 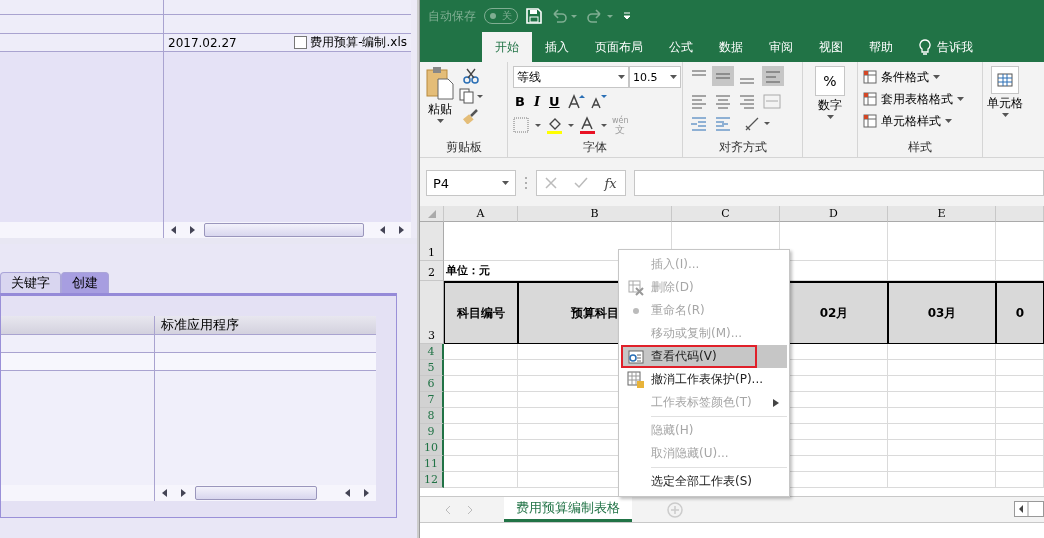 I want to click on row-header: 3, so click(x=432, y=312).